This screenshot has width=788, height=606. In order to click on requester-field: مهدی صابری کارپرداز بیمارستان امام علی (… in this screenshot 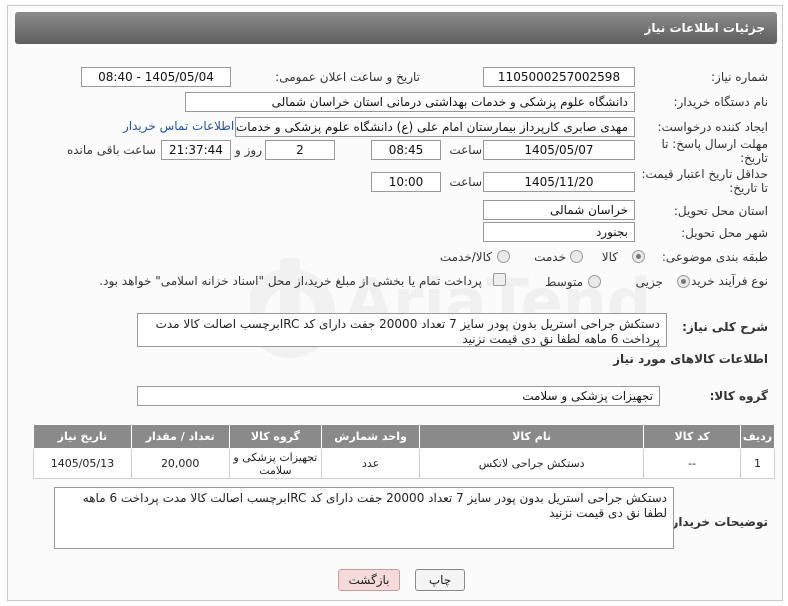, I will do `click(435, 127)`.